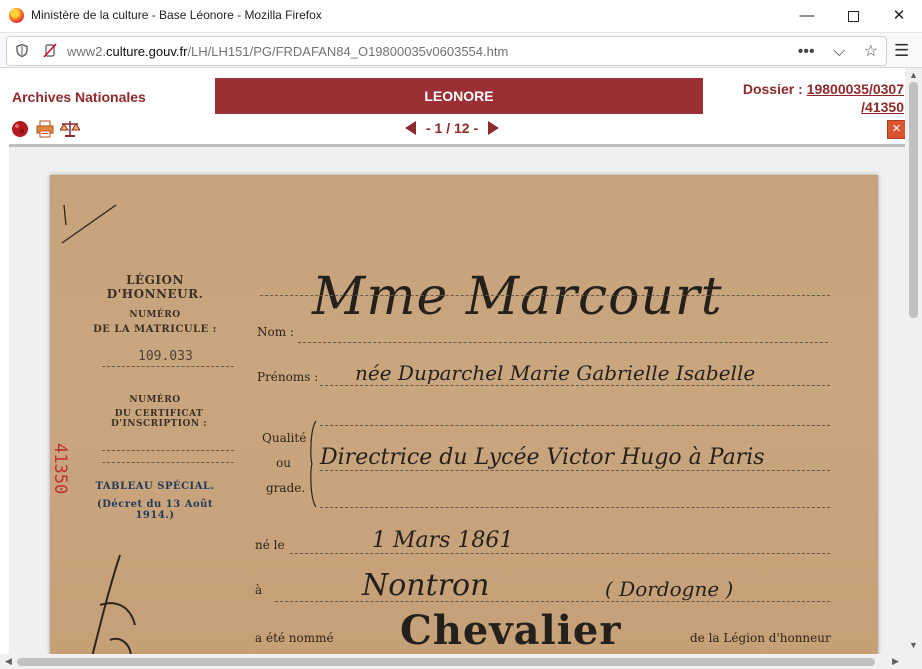 The image size is (922, 669). I want to click on doc-special-title: TABLEAU SPÉCIAL., so click(155, 486).